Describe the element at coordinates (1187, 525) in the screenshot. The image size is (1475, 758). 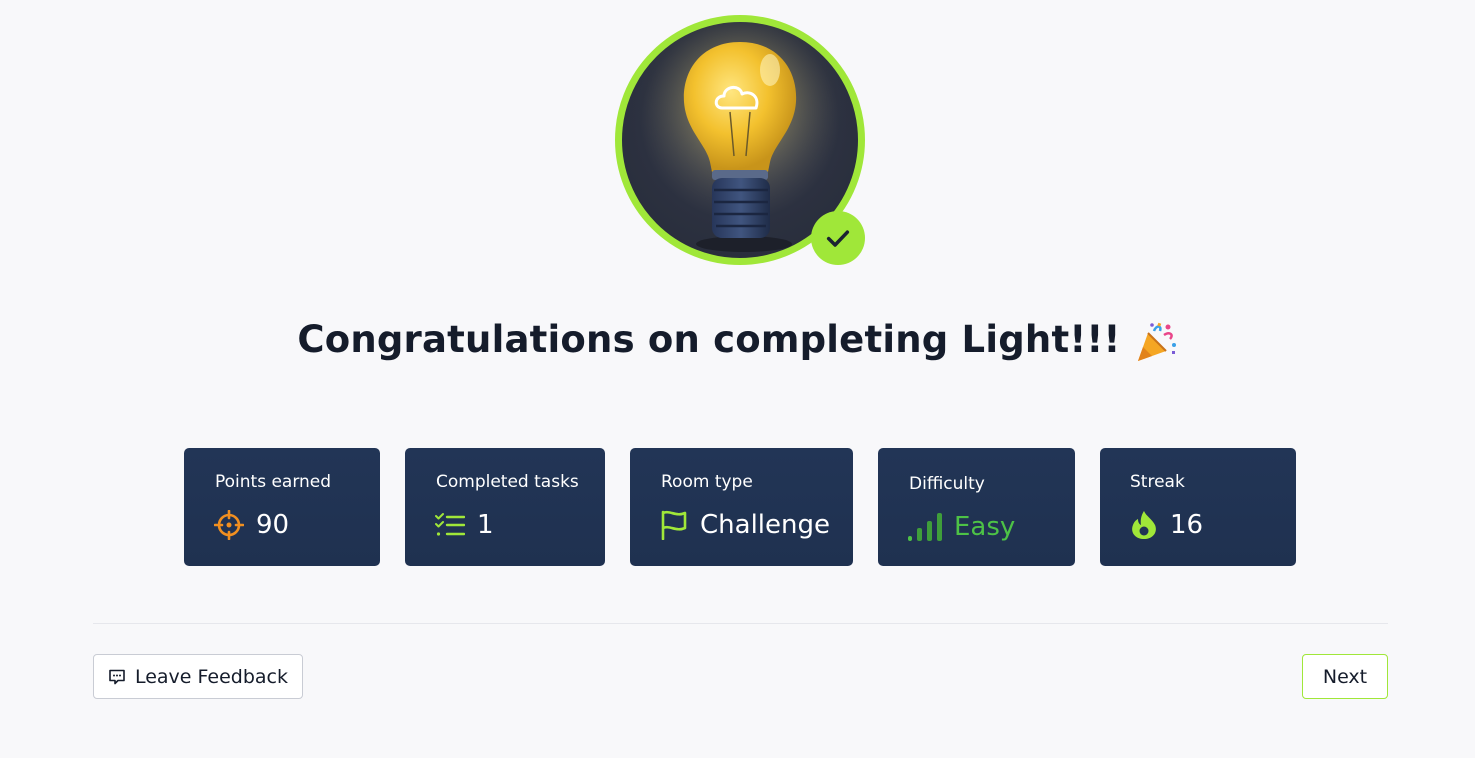
I see `stat-value: 16` at that location.